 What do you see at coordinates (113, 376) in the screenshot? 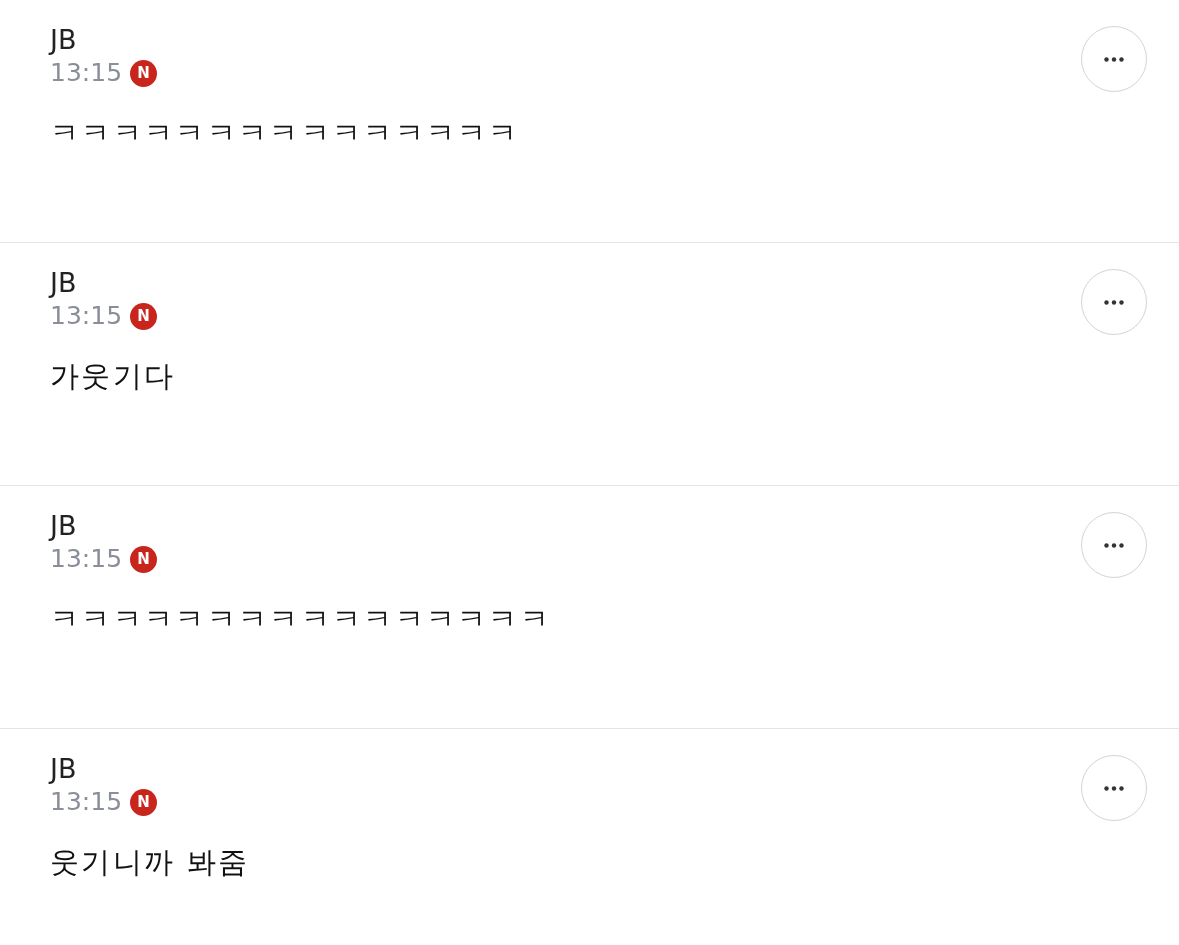
I see `comment-text: 가웃기다` at bounding box center [113, 376].